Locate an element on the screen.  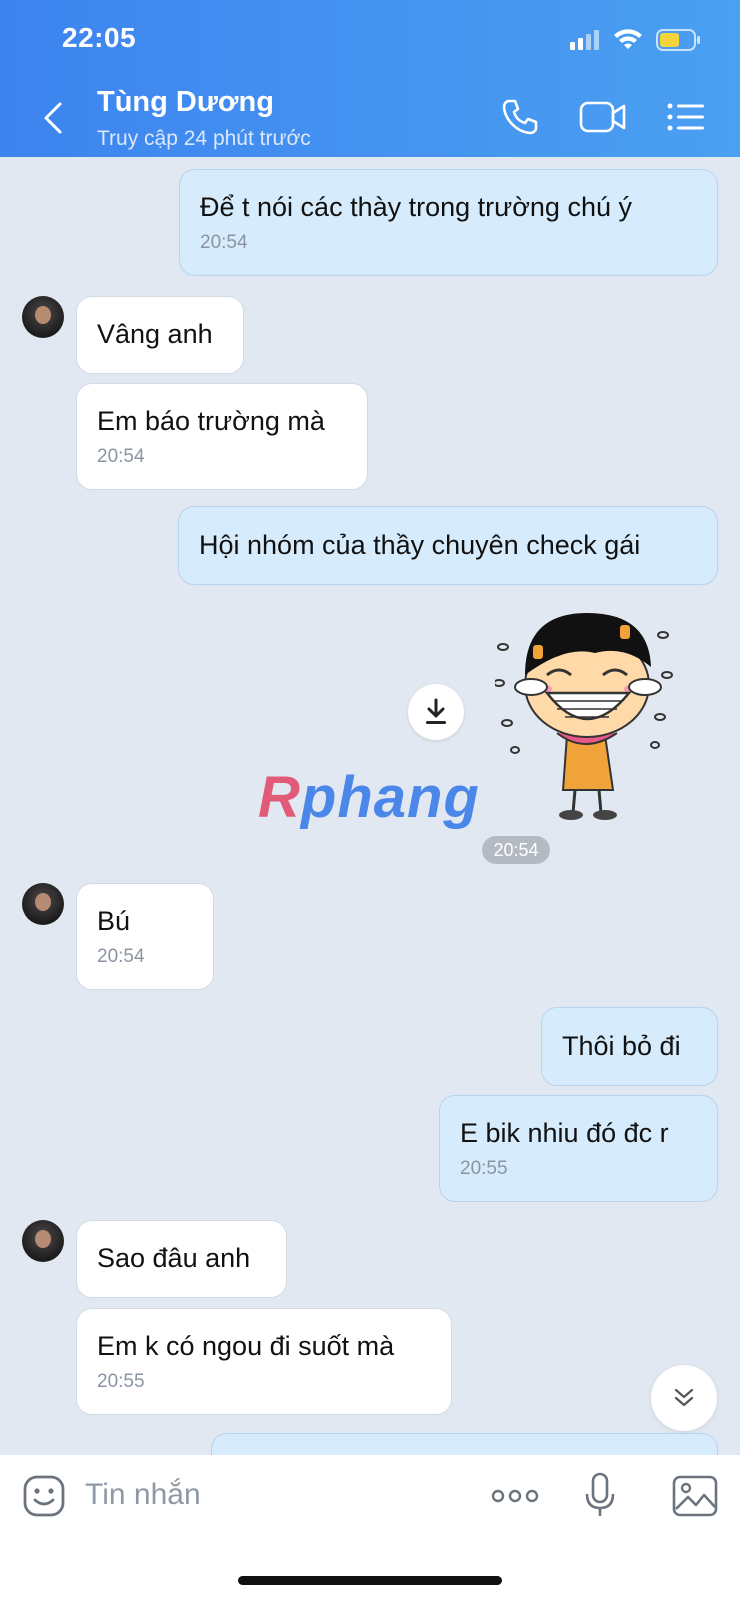
message-text: Vâng anh is located at coordinates (155, 334).